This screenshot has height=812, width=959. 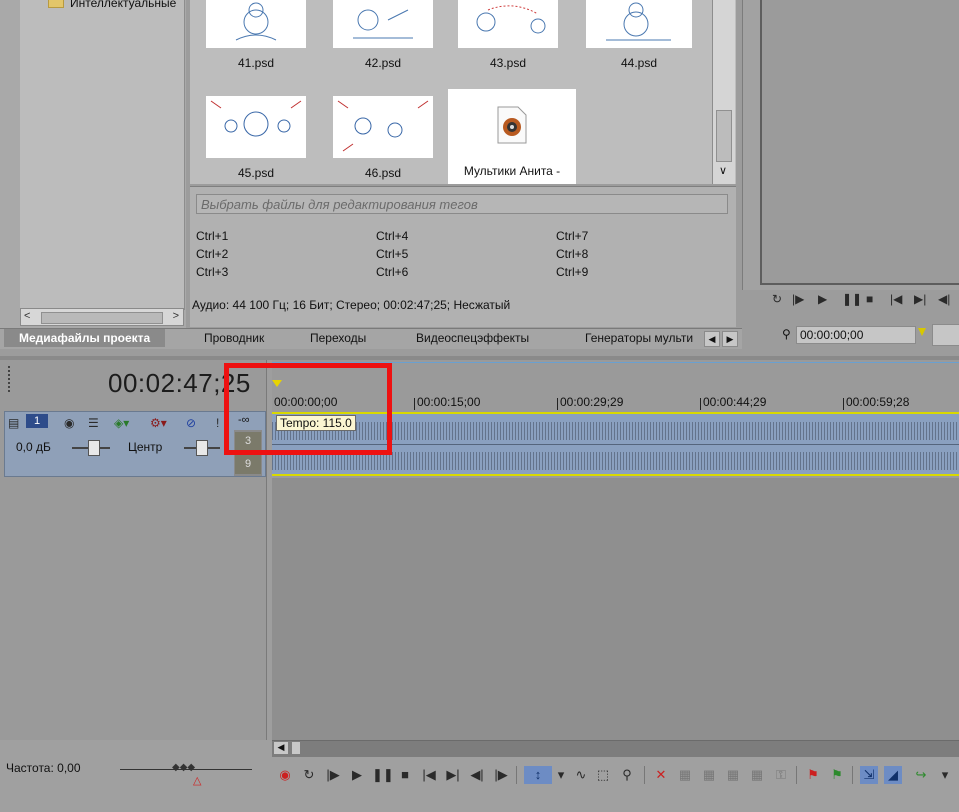 What do you see at coordinates (37, 421) in the screenshot?
I see `track-number: 1` at bounding box center [37, 421].